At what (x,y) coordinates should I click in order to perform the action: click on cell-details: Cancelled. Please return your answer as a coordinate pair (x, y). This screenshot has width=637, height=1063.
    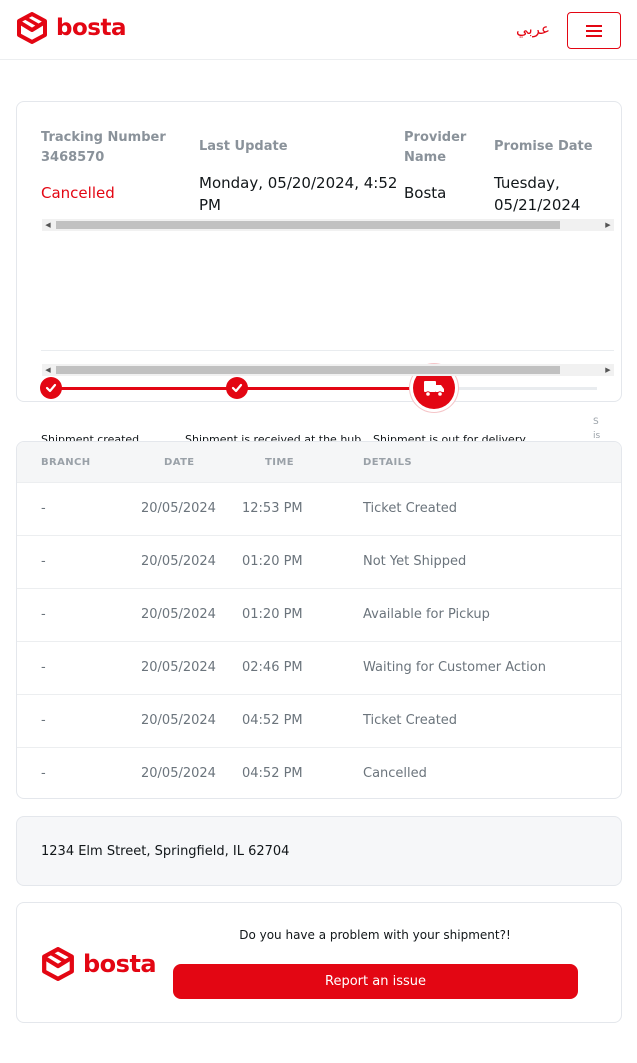
    Looking at the image, I should click on (395, 773).